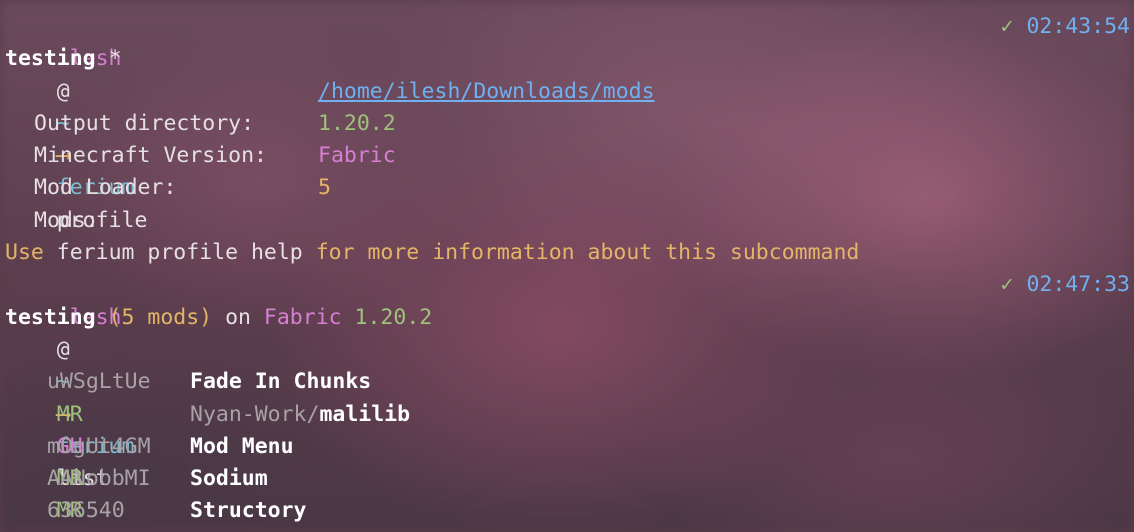 Image resolution: width=1134 pixels, height=532 pixels. I want to click on mod-name: Sodium, so click(229, 479).